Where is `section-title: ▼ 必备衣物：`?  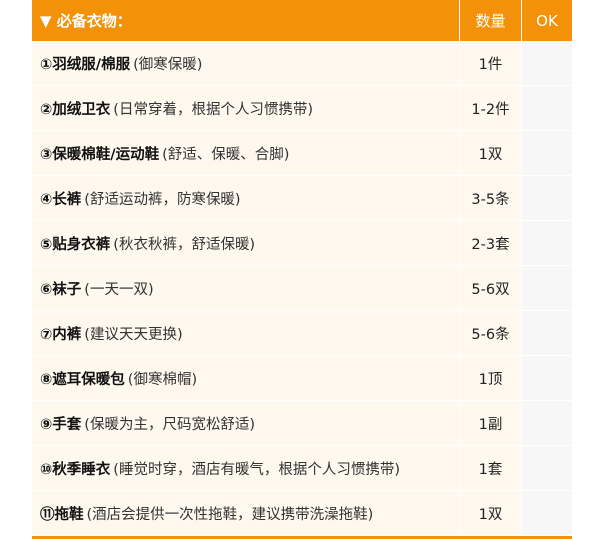 section-title: ▼ 必备衣物： is located at coordinates (86, 21).